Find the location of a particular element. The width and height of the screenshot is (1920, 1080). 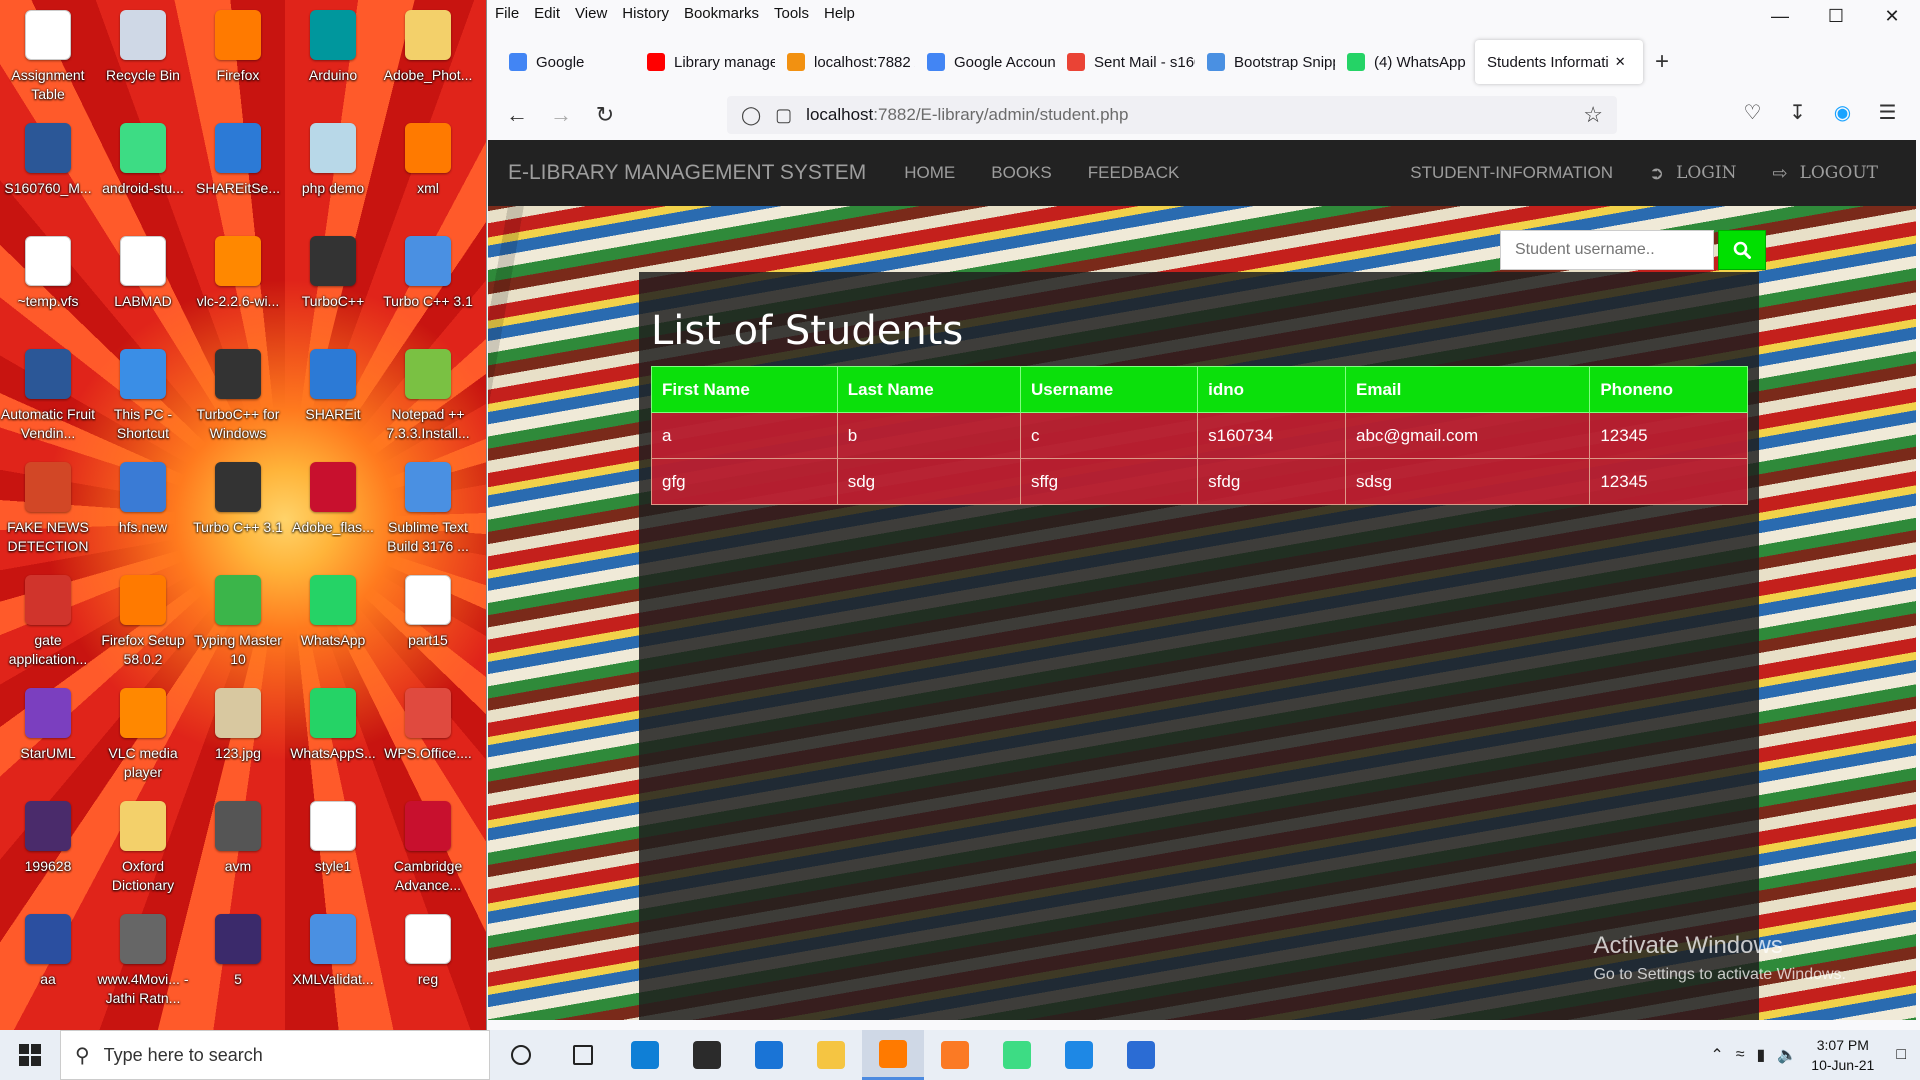

taskbar-android-studio is located at coordinates (1017, 1055).